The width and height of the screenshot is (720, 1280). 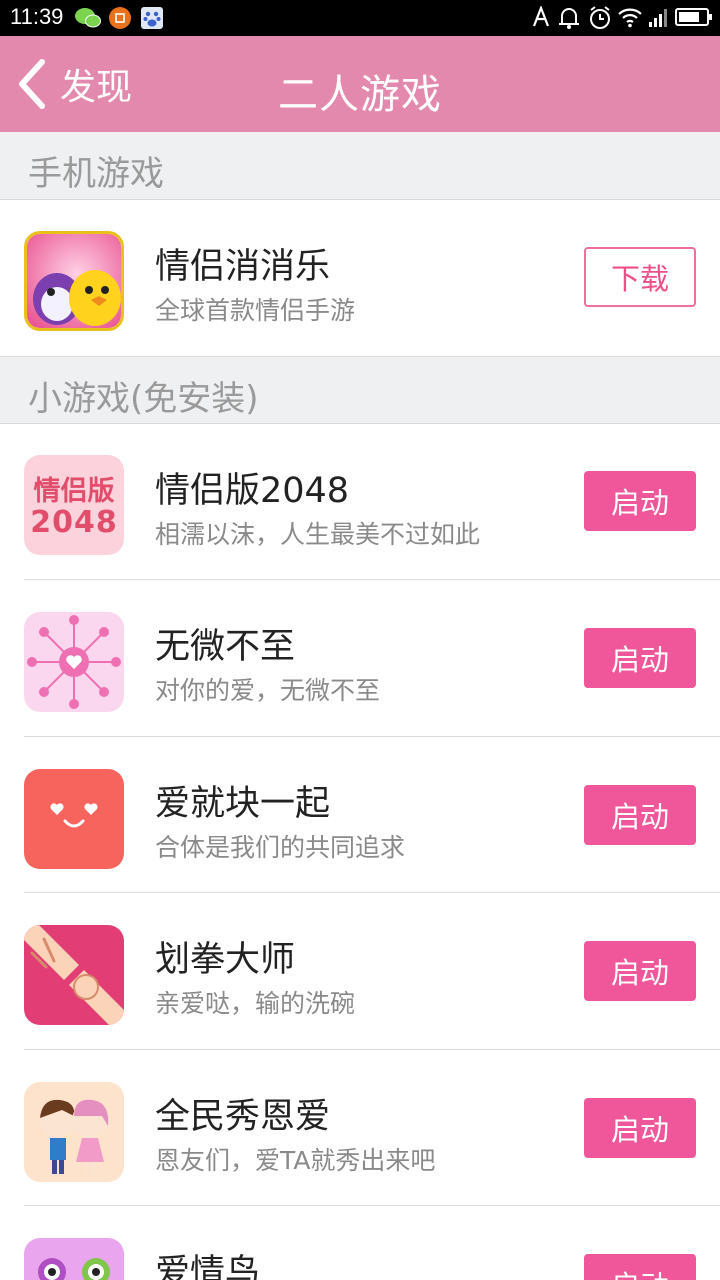 I want to click on app-name: 情侣版2048, so click(x=252, y=491).